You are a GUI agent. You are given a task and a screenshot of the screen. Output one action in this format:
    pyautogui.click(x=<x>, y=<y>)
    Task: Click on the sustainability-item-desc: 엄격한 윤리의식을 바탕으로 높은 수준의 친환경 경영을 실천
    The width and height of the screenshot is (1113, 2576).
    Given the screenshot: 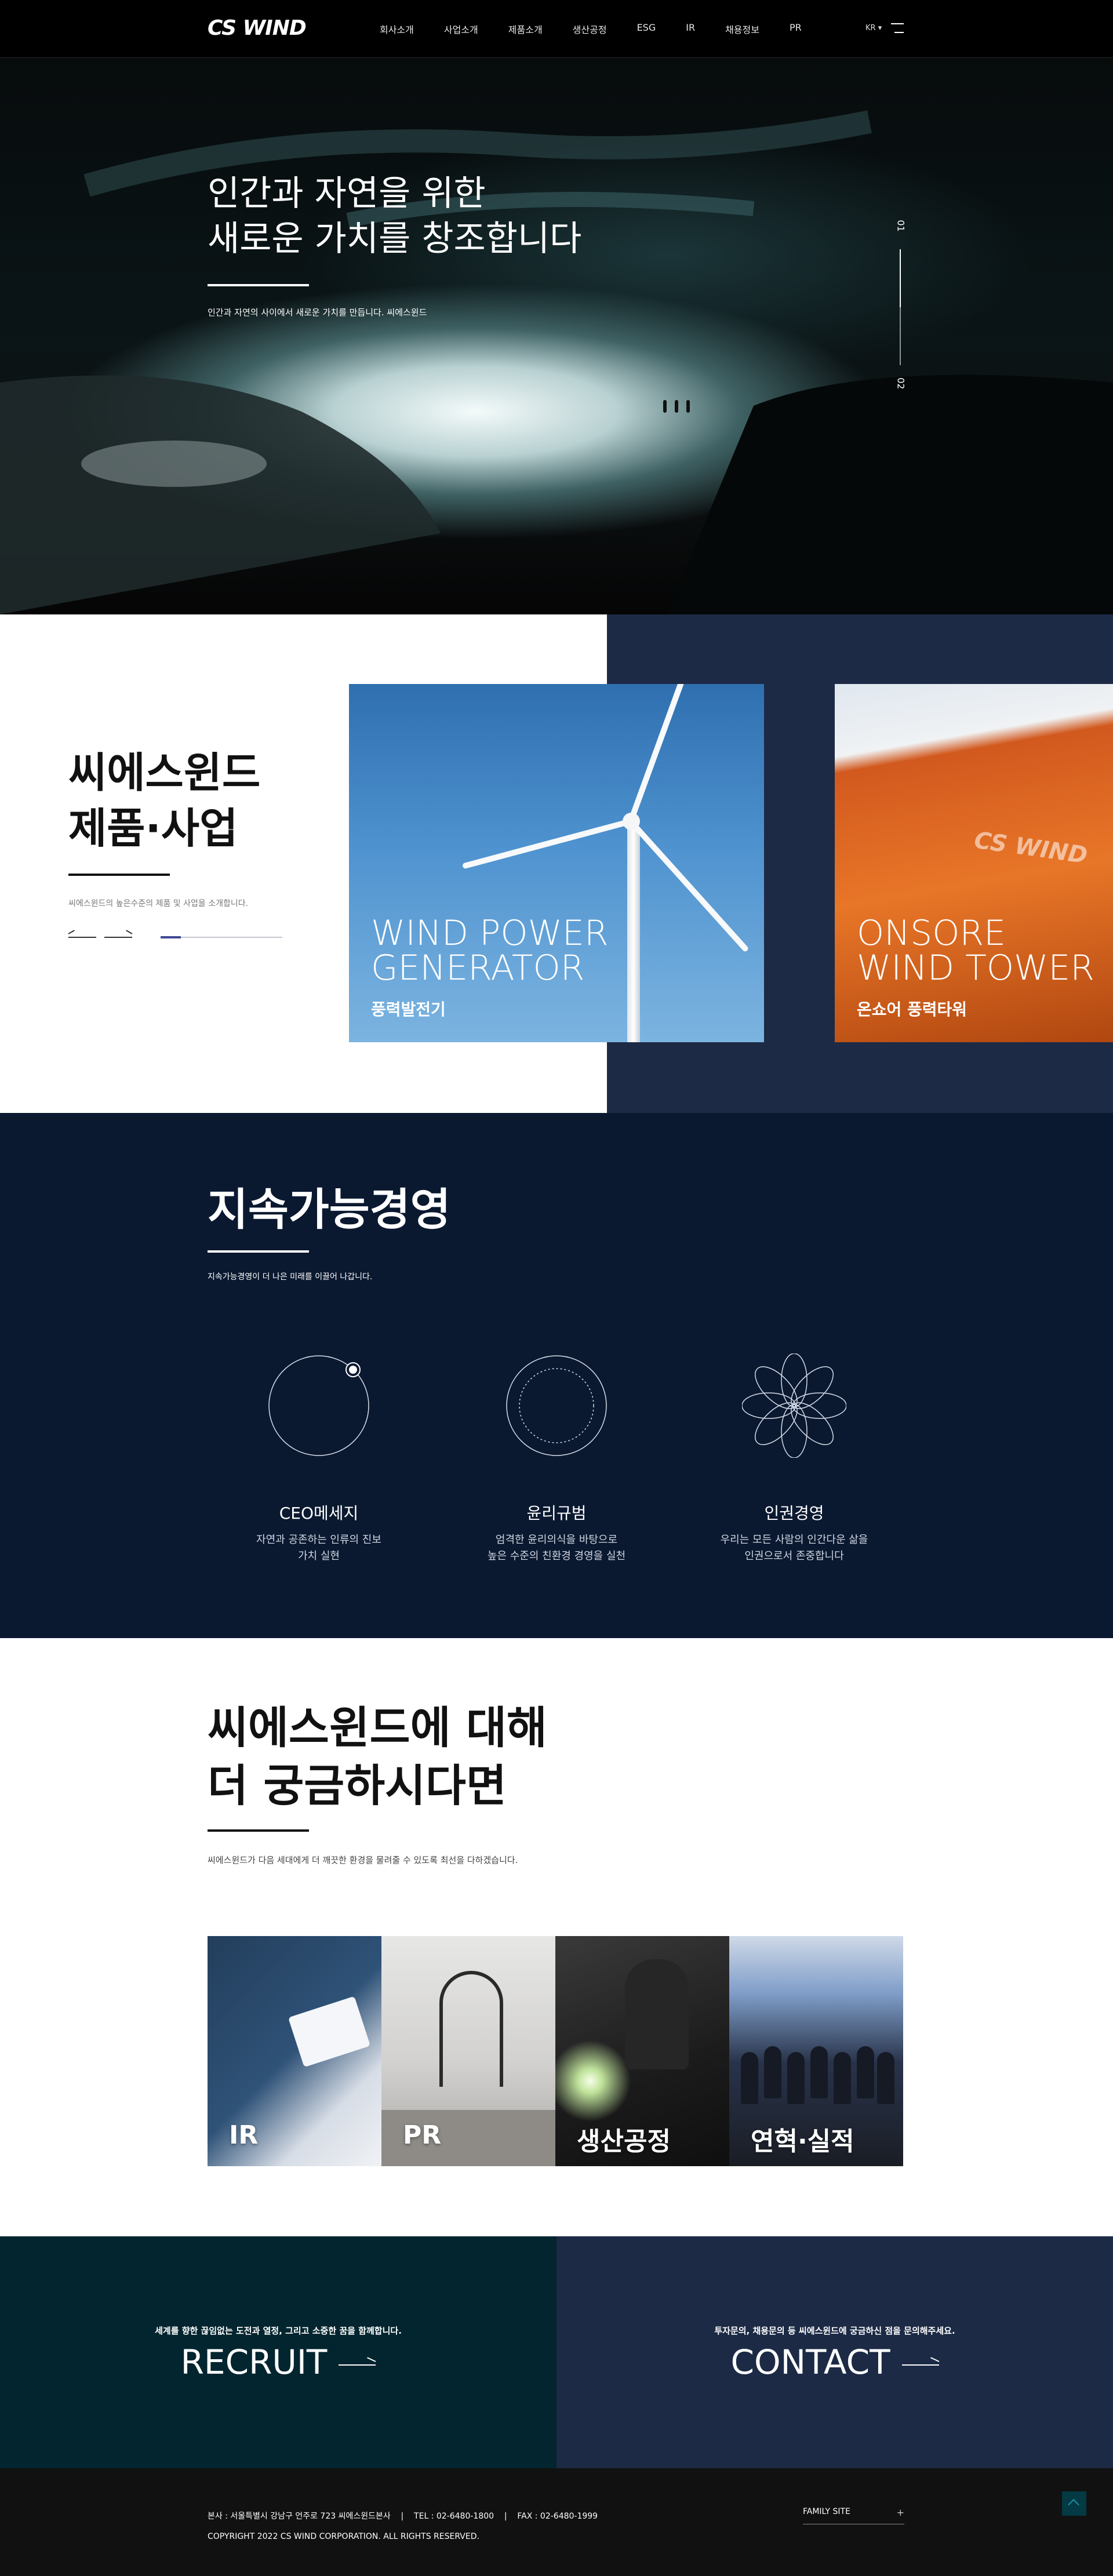 What is the action you would take?
    pyautogui.click(x=556, y=1548)
    